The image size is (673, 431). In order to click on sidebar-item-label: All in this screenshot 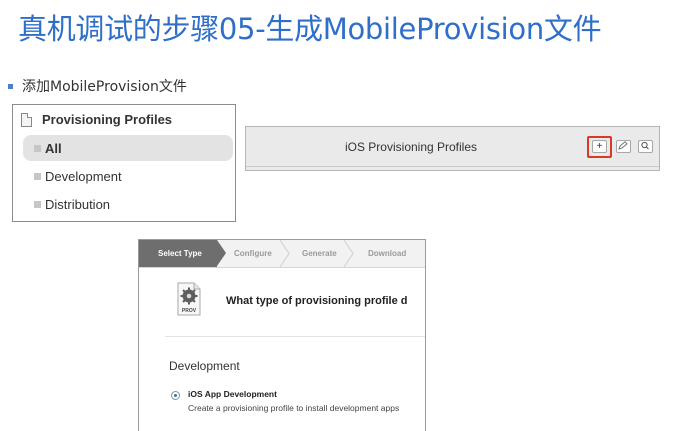, I will do `click(53, 148)`.